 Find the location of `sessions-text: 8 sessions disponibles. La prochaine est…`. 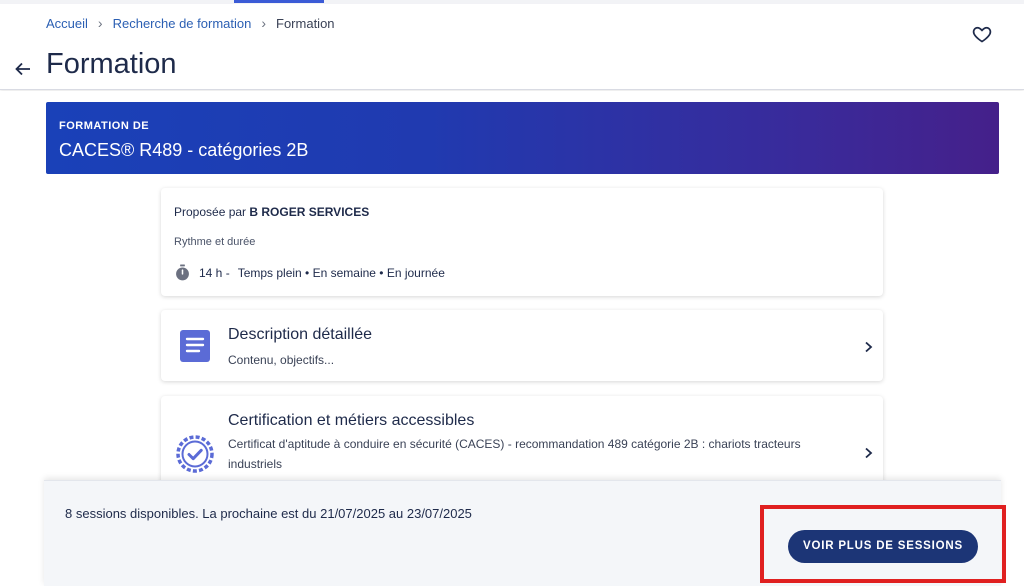

sessions-text: 8 sessions disponibles. La prochaine est… is located at coordinates (268, 513).